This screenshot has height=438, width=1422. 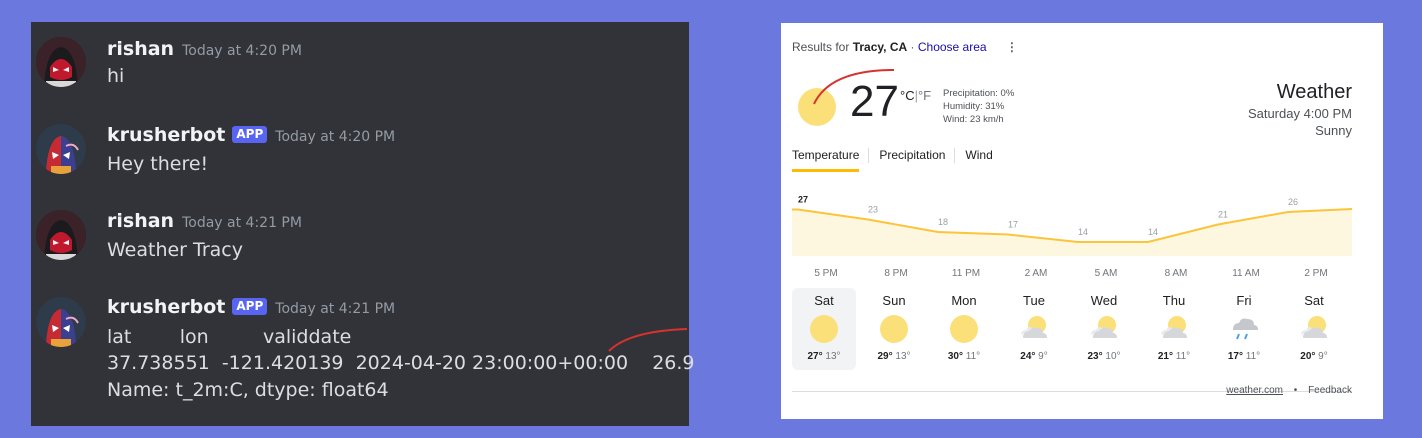 I want to click on day-high: 20°, so click(x=1308, y=356).